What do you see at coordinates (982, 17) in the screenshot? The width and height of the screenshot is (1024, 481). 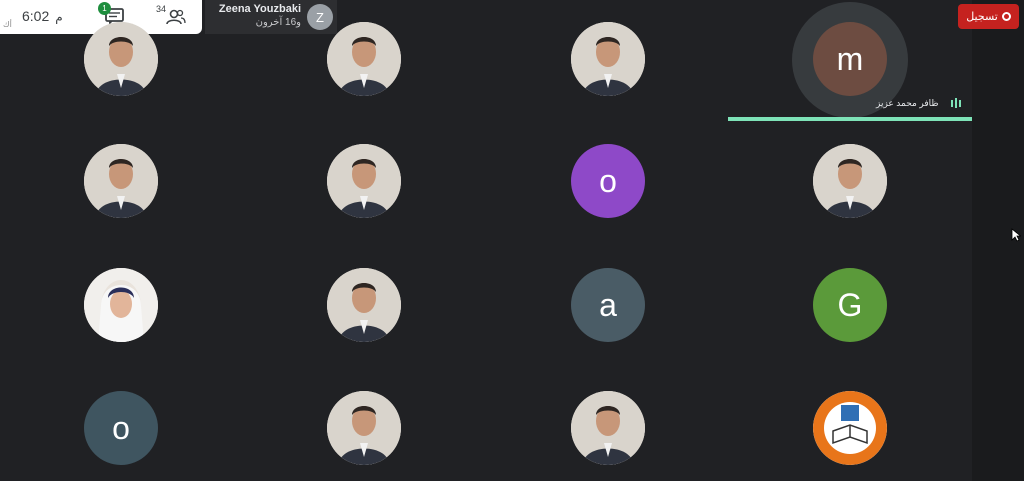 I see `record-label: تسجيل` at bounding box center [982, 17].